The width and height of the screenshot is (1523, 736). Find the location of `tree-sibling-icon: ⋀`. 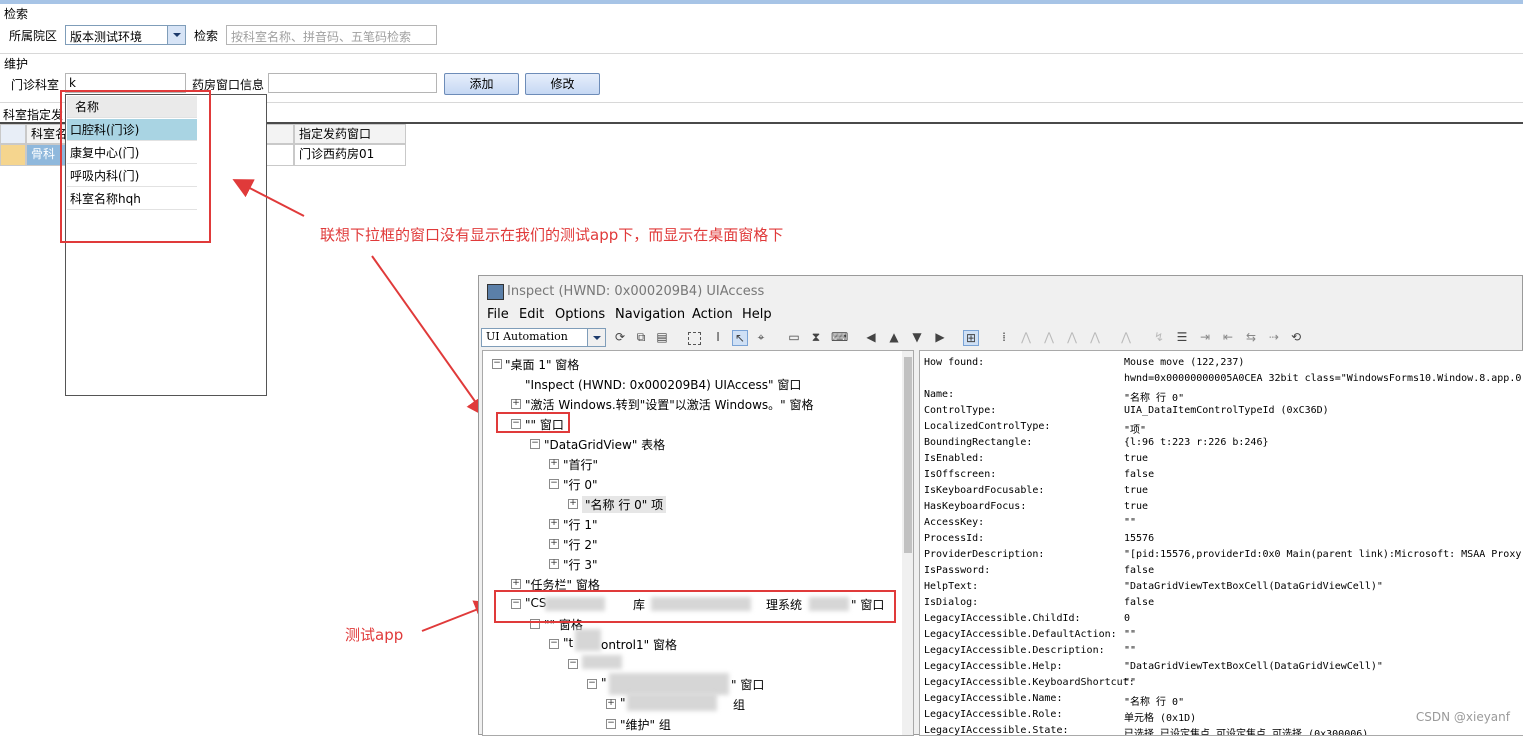

tree-sibling-icon: ⋀ is located at coordinates (1072, 337).